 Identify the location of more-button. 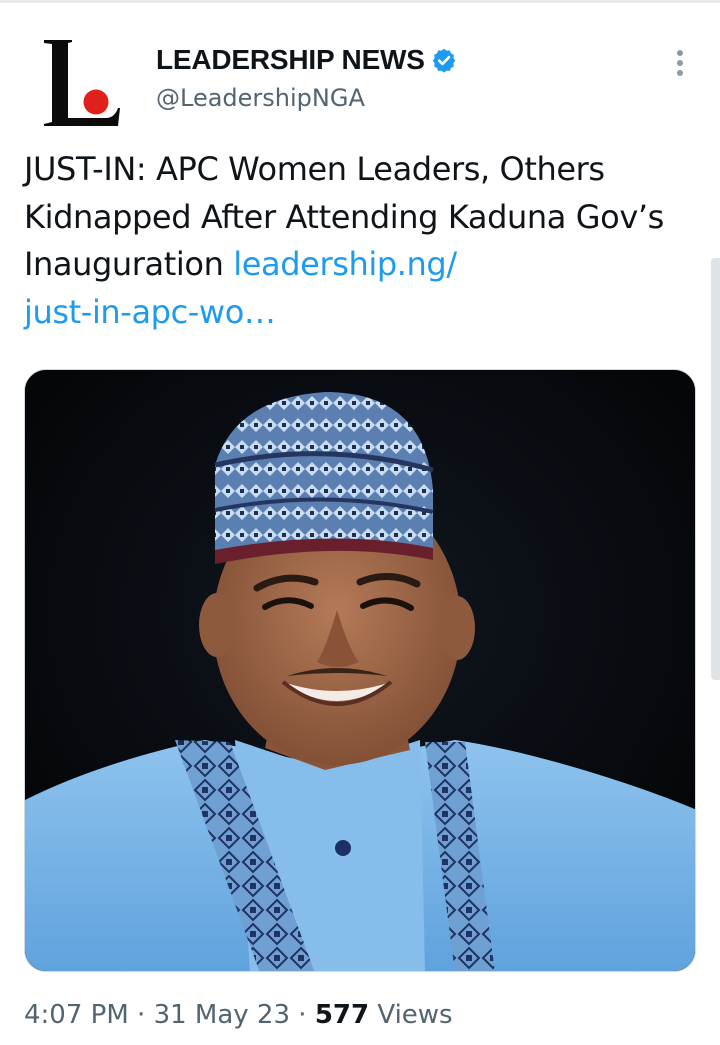
(680, 64).